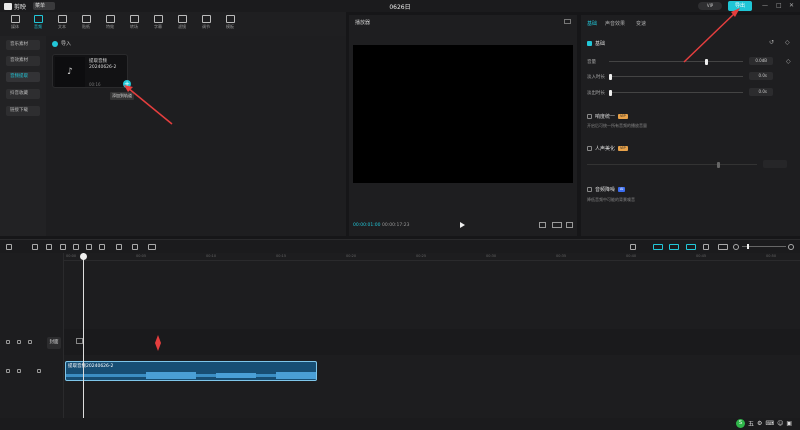  I want to click on zoom-in-icon, so click(791, 247).